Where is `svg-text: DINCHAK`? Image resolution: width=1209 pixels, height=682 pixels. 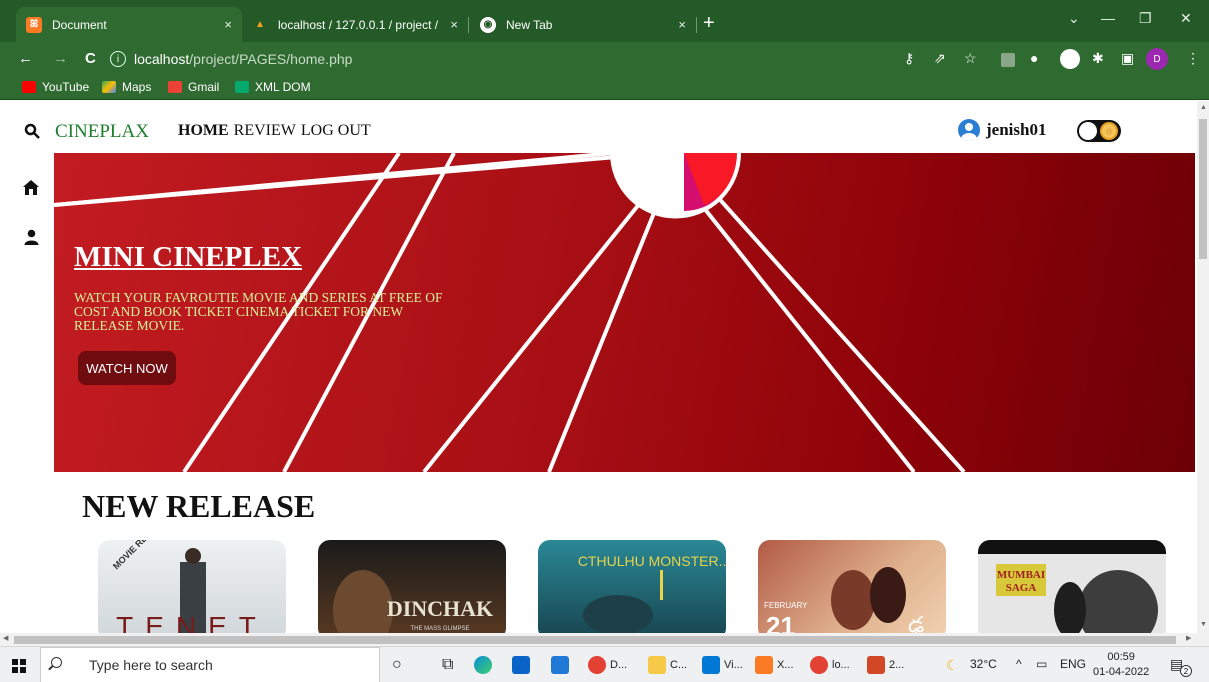 svg-text: DINCHAK is located at coordinates (440, 608).